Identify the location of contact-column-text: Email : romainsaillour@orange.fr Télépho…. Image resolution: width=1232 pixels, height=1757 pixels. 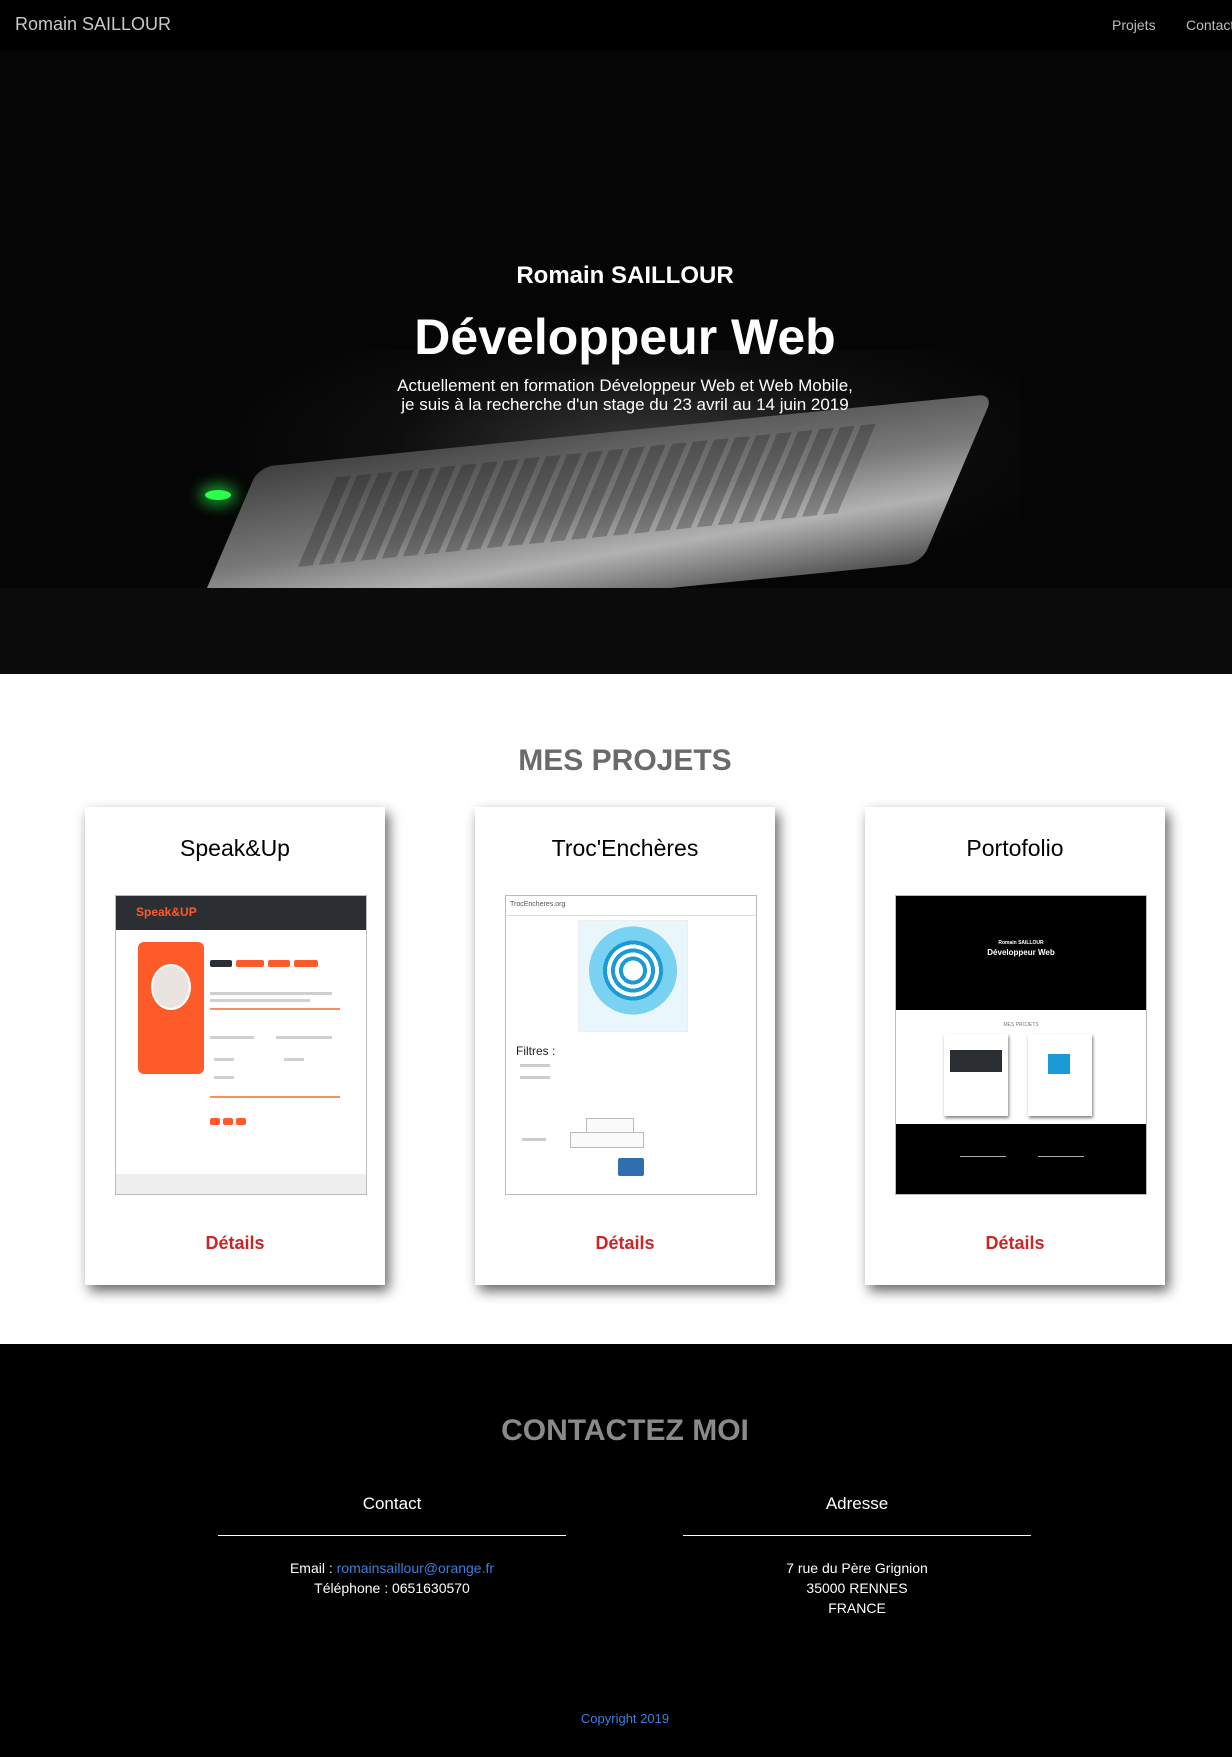
(392, 1578).